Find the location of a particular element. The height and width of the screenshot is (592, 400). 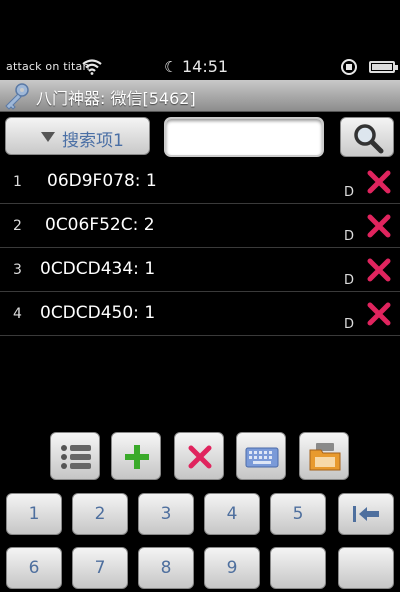

item-index: 4 is located at coordinates (17, 314).